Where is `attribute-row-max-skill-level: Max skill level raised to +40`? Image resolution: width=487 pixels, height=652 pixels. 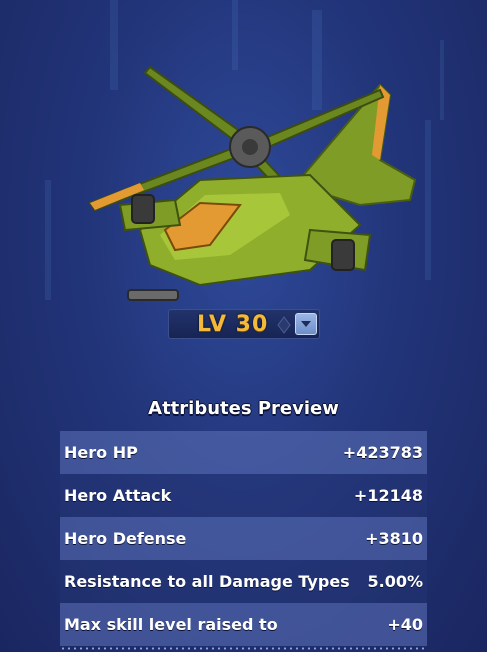
attribute-row-max-skill-level: Max skill level raised to +40 is located at coordinates (243, 624).